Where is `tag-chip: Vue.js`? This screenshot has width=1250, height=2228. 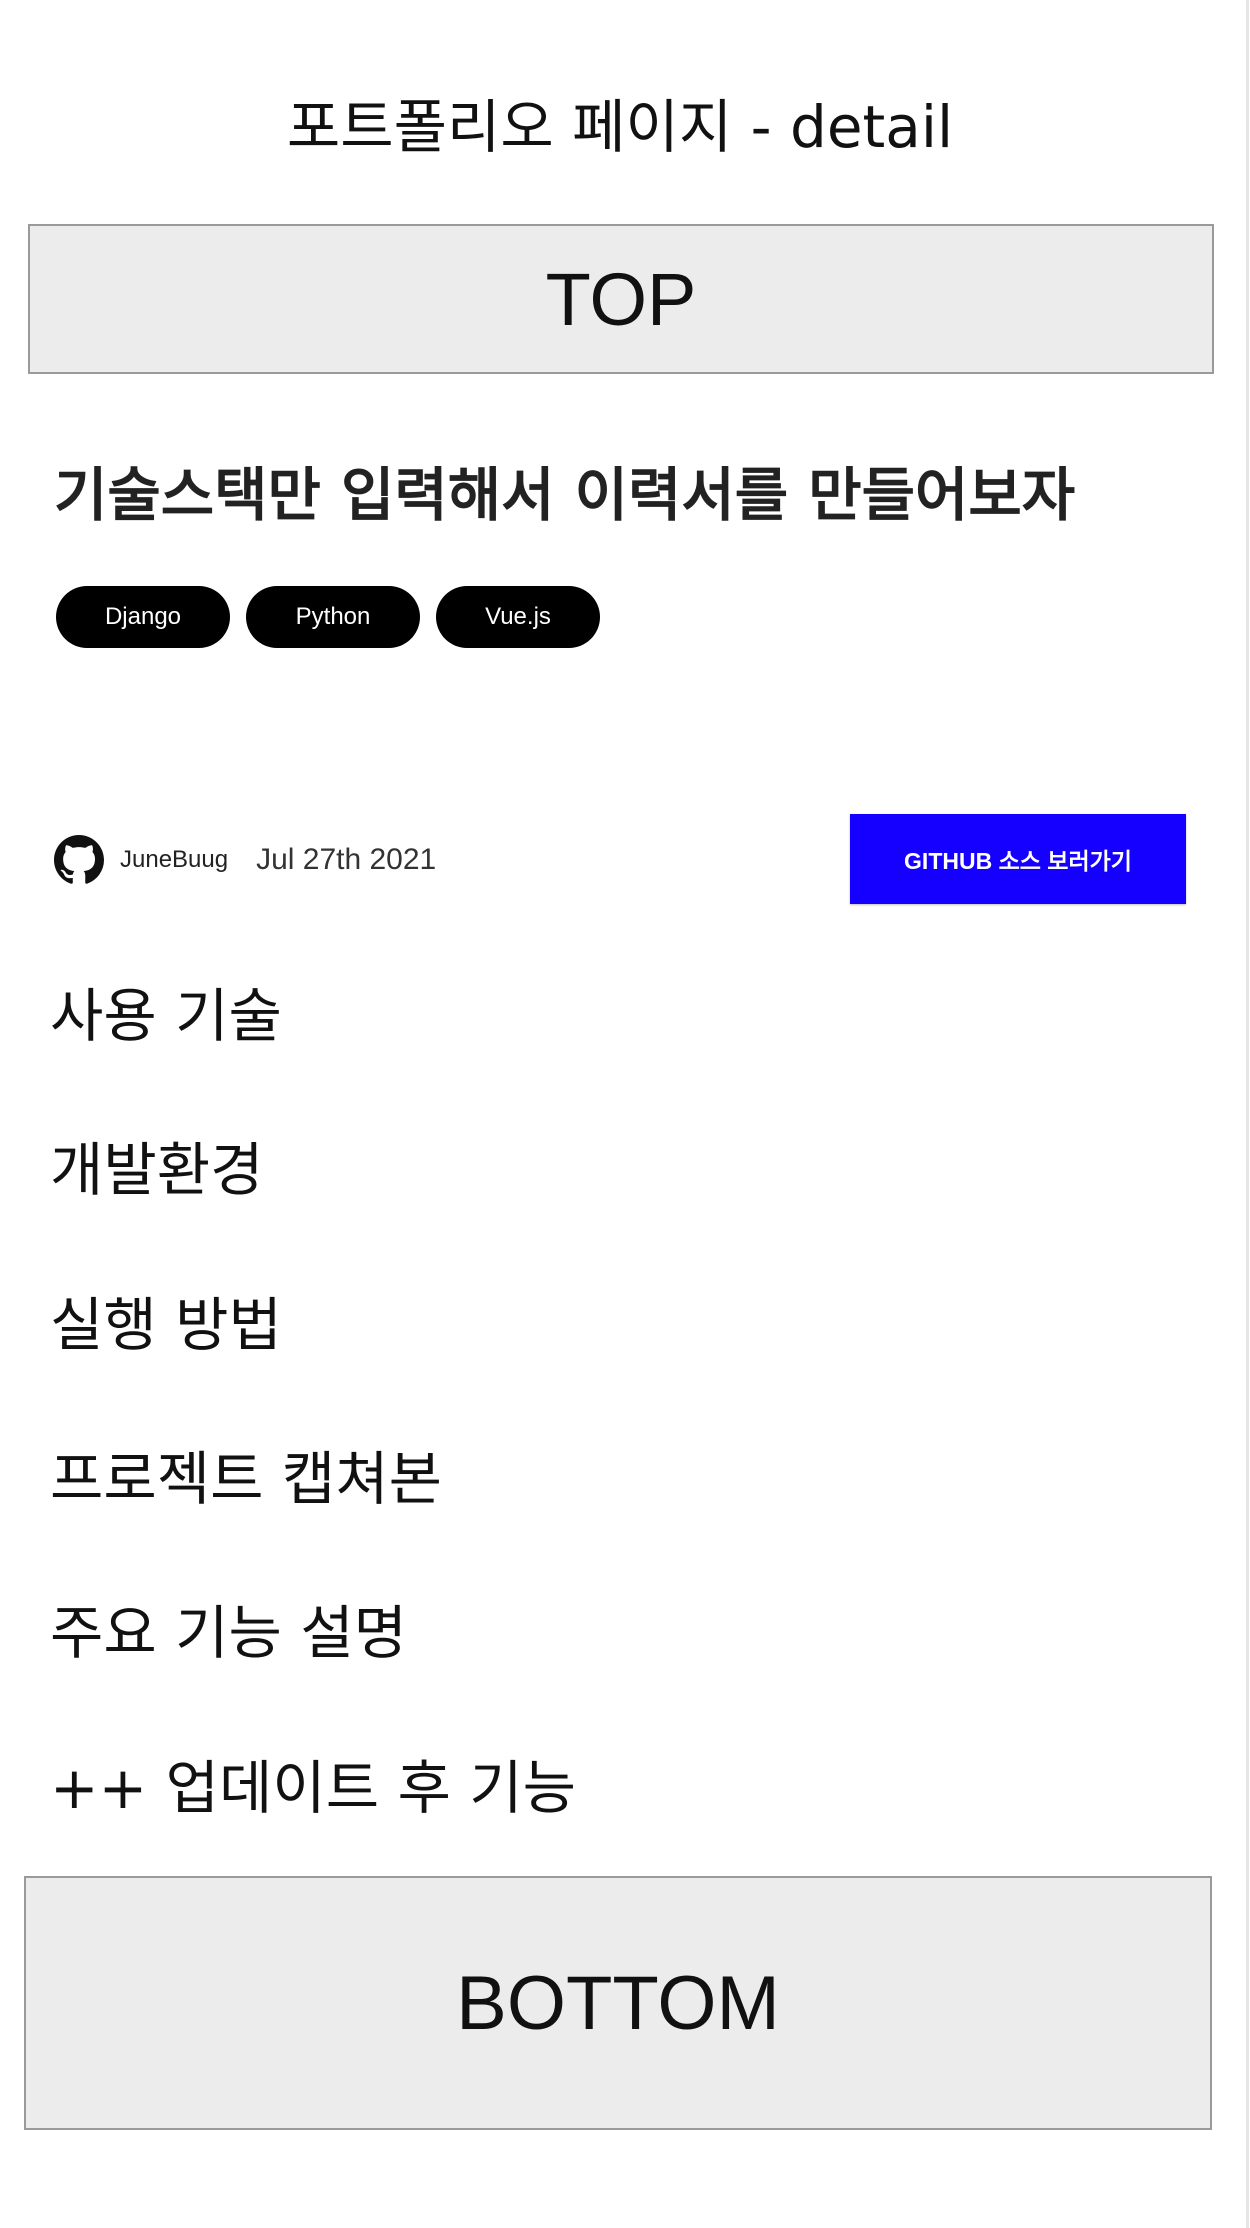
tag-chip: Vue.js is located at coordinates (518, 617).